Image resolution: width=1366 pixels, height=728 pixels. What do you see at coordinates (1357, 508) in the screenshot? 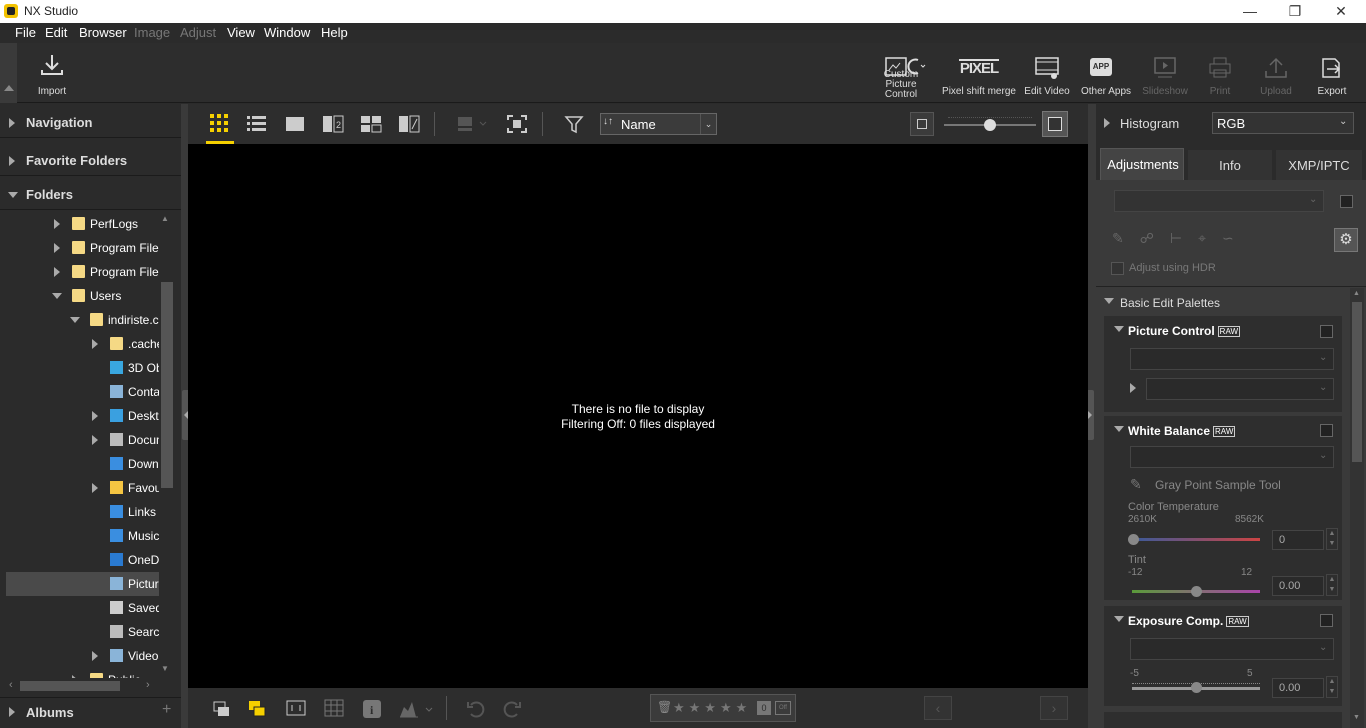
I see `adjustments-scrollbar: ▲ ▼` at bounding box center [1357, 508].